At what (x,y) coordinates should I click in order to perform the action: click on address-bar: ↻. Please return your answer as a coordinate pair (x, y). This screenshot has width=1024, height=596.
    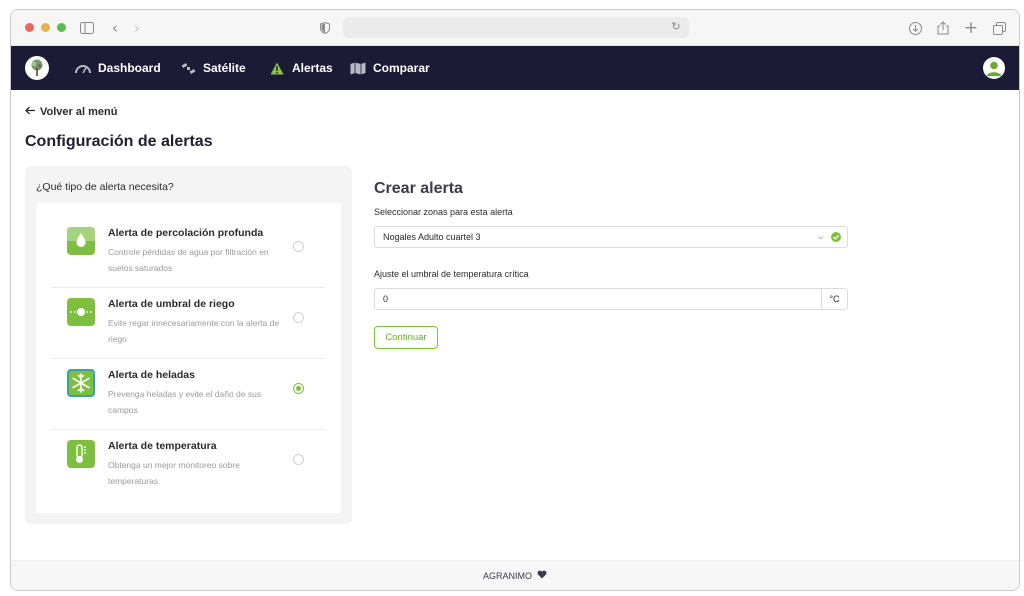
    Looking at the image, I should click on (516, 27).